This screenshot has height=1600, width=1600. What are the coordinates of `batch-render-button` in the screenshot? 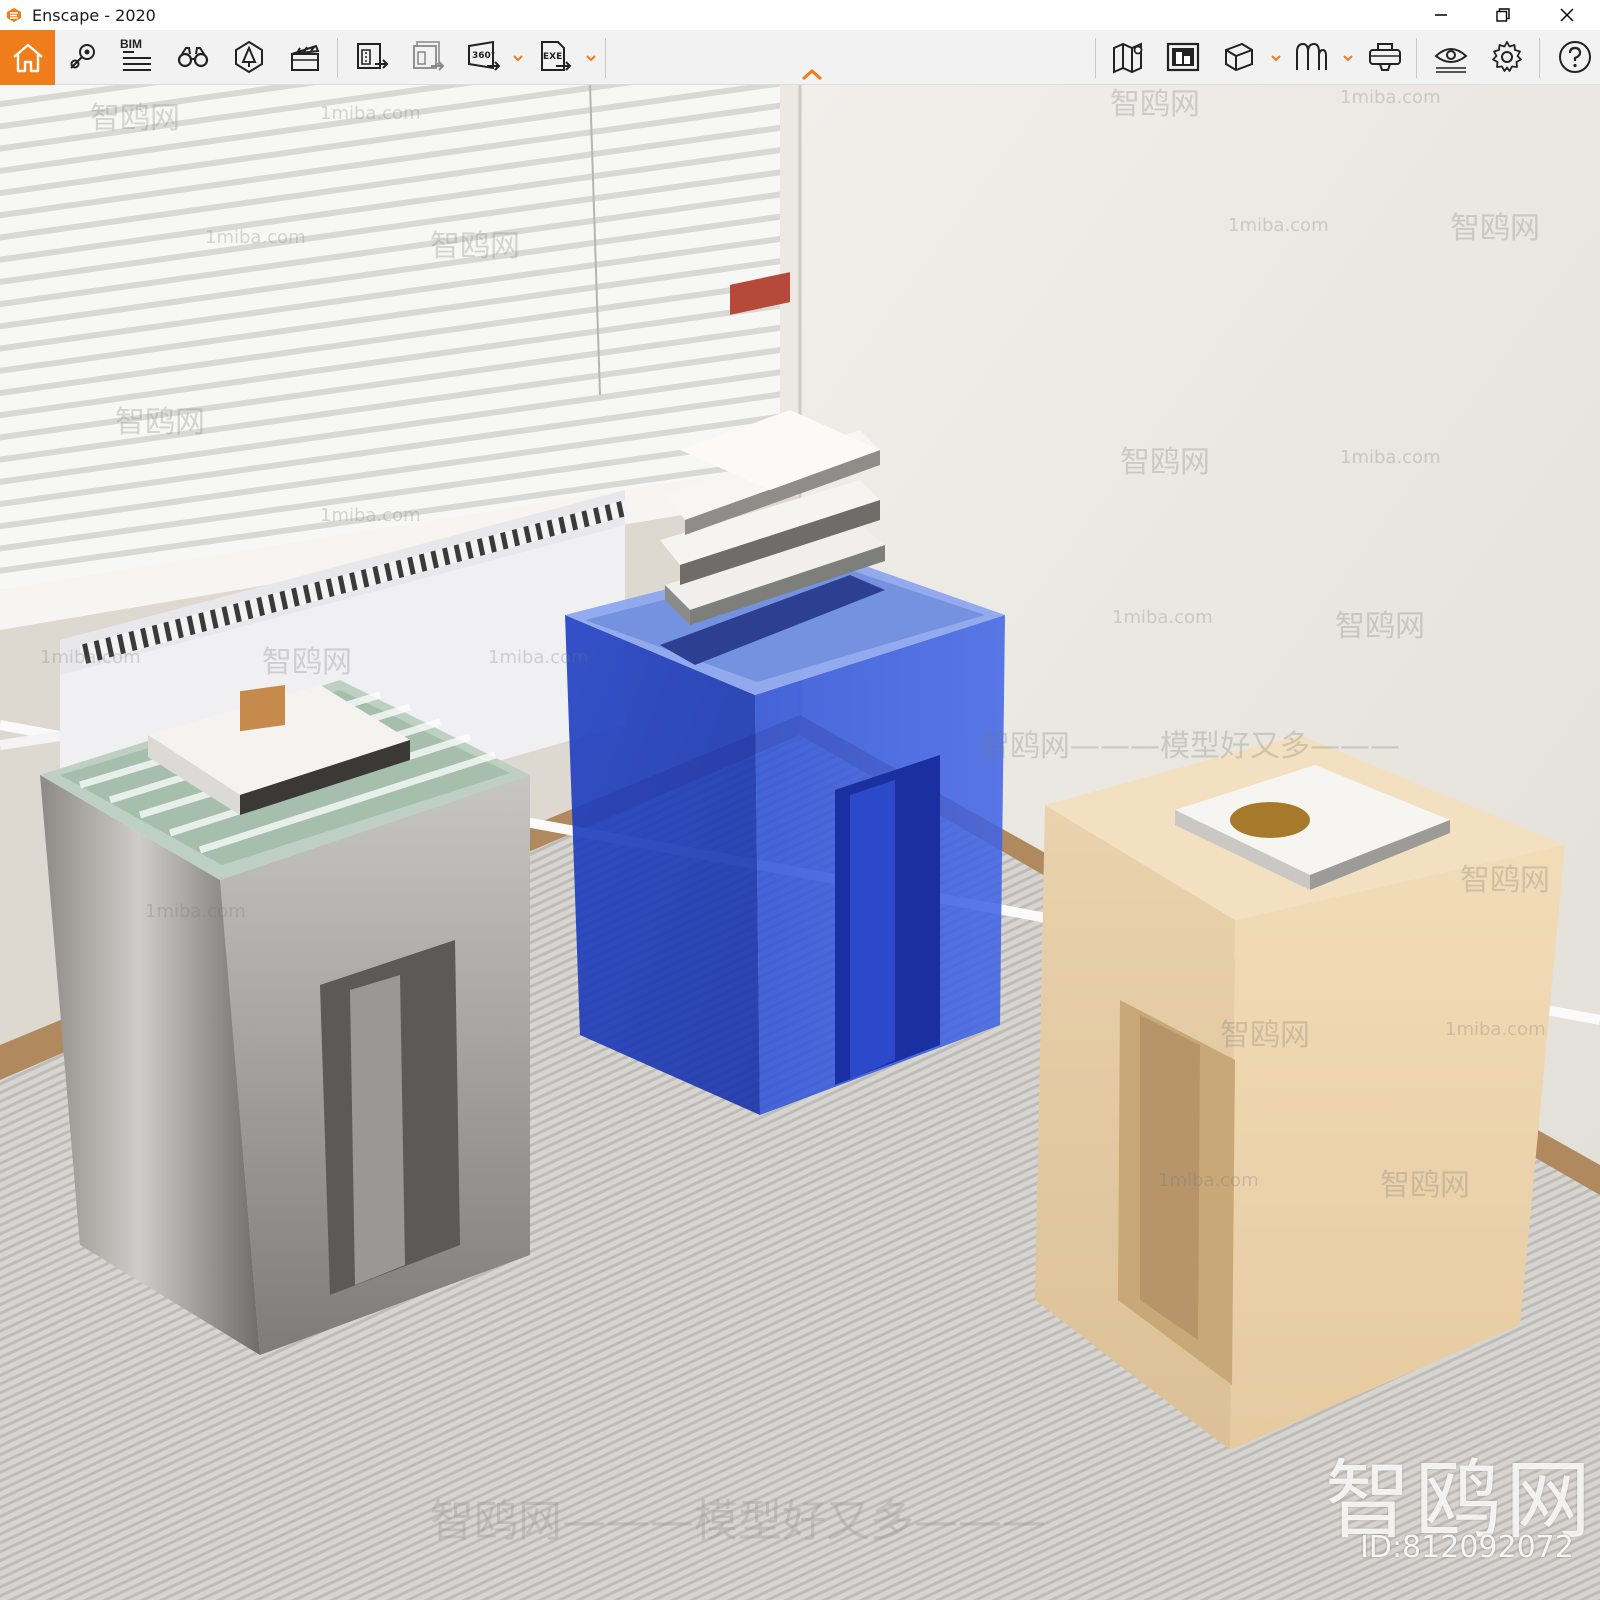 It's located at (428, 57).